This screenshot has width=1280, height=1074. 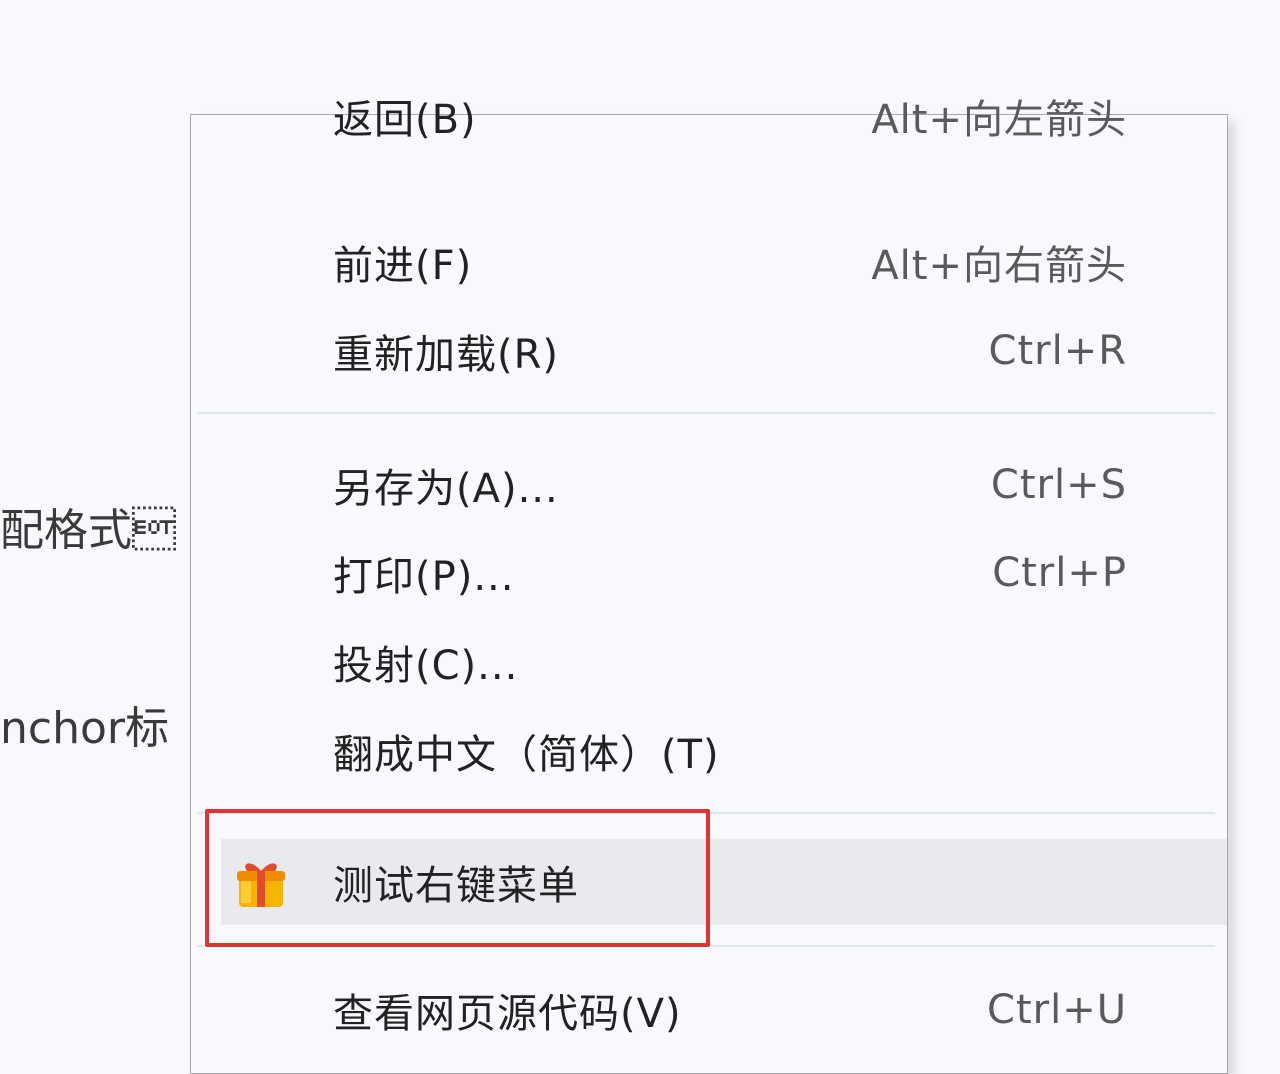 What do you see at coordinates (88, 530) in the screenshot?
I see `page-text-format: 配格式` at bounding box center [88, 530].